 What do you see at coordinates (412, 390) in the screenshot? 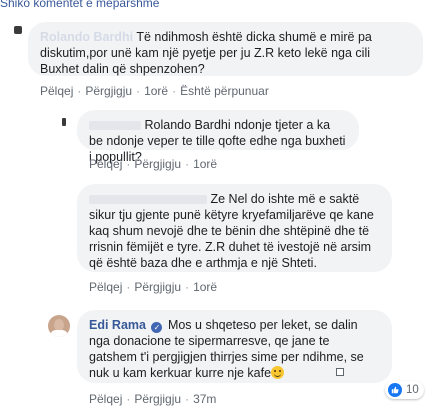
I see `reaction-count-number: 10` at bounding box center [412, 390].